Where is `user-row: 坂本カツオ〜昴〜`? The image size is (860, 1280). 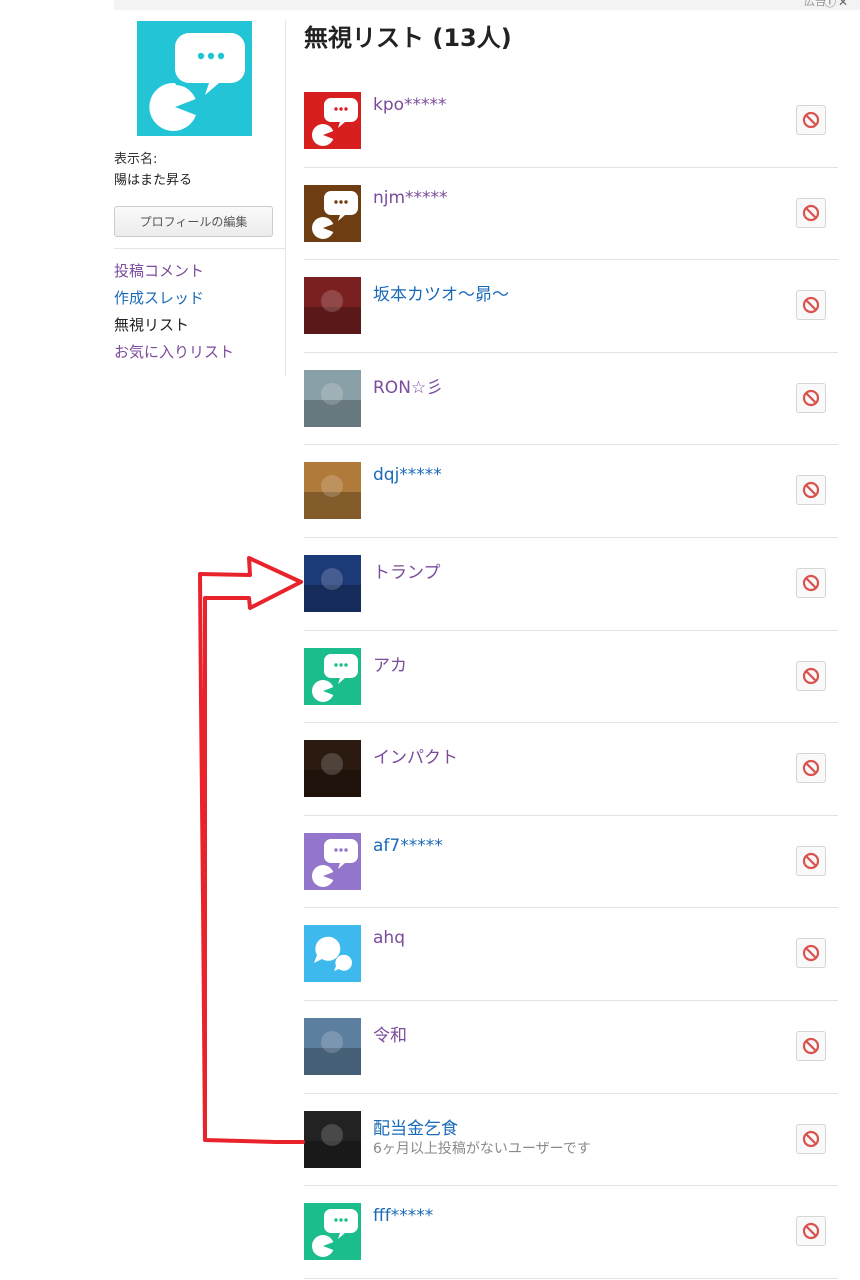
user-row: 坂本カツオ〜昴〜 is located at coordinates (571, 306).